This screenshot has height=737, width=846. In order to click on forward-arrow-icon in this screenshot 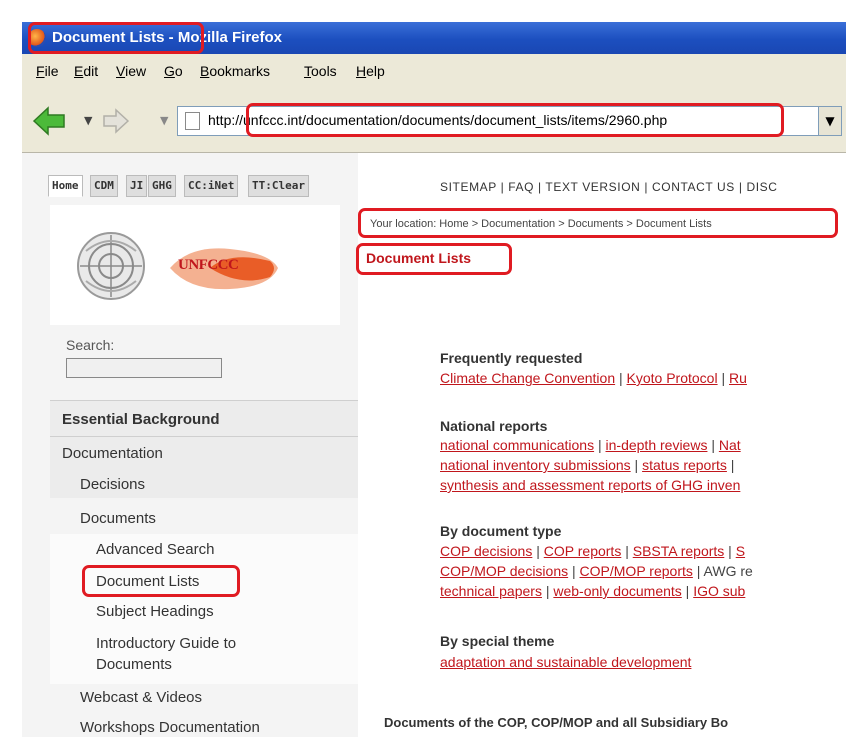, I will do `click(116, 121)`.